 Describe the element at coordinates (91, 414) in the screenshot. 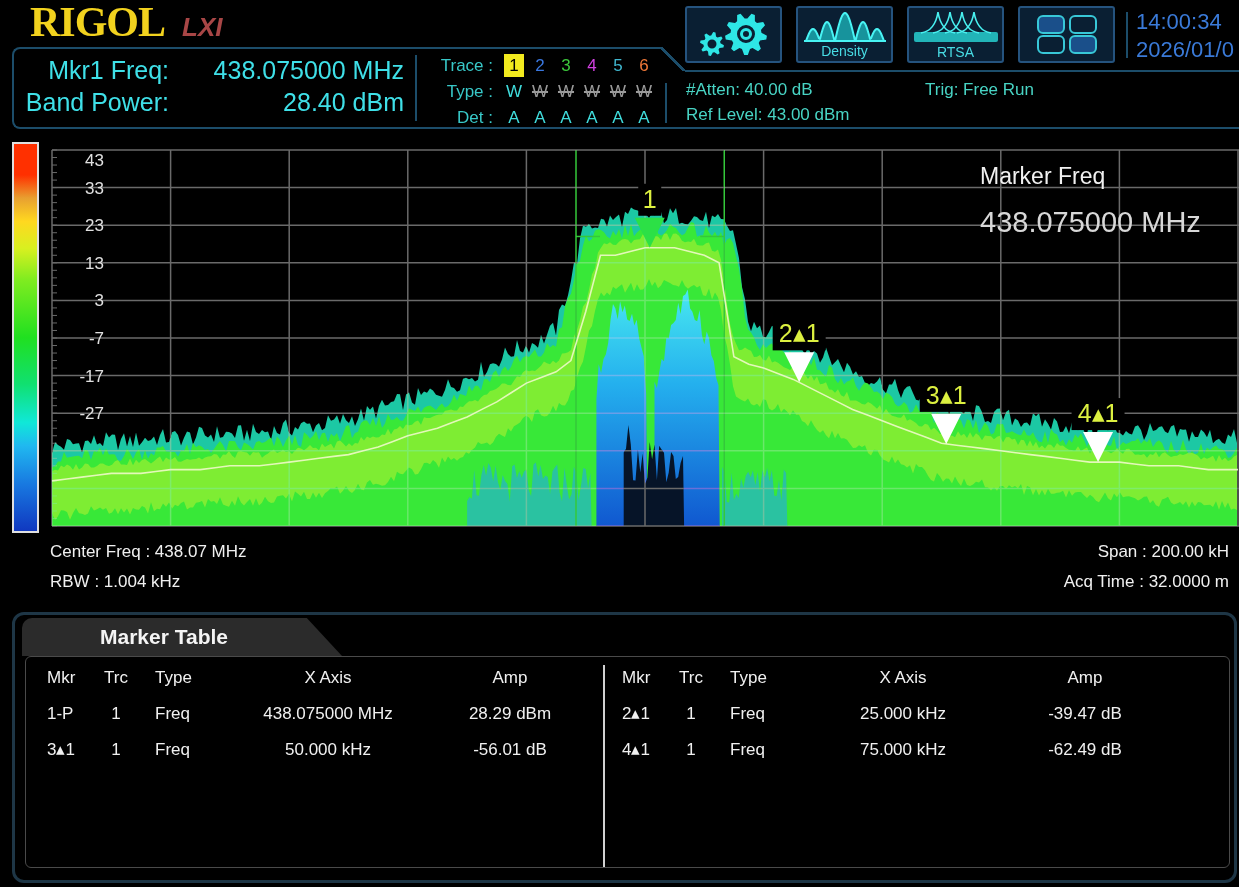

I see `y-axis-label: -27` at that location.